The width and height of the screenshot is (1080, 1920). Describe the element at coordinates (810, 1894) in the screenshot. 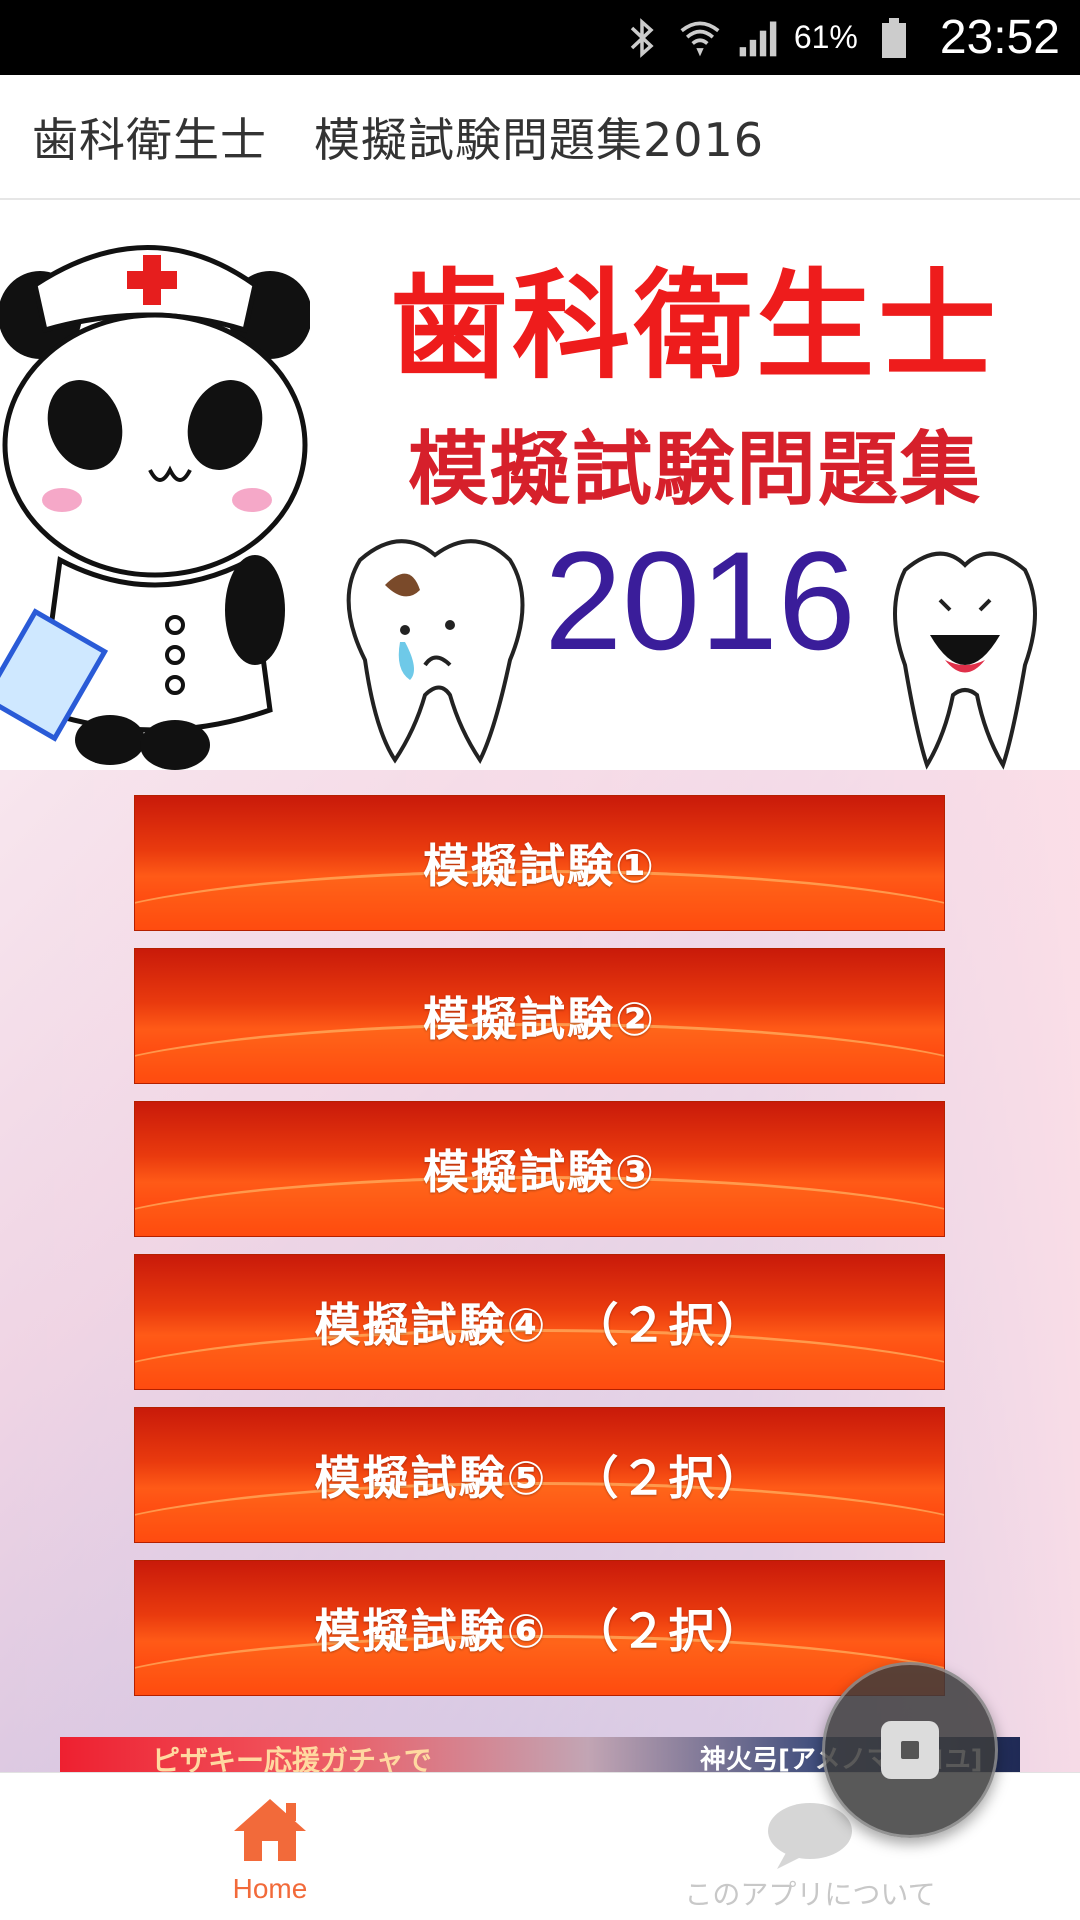

I see `nav-about-label: このアプリについて` at that location.